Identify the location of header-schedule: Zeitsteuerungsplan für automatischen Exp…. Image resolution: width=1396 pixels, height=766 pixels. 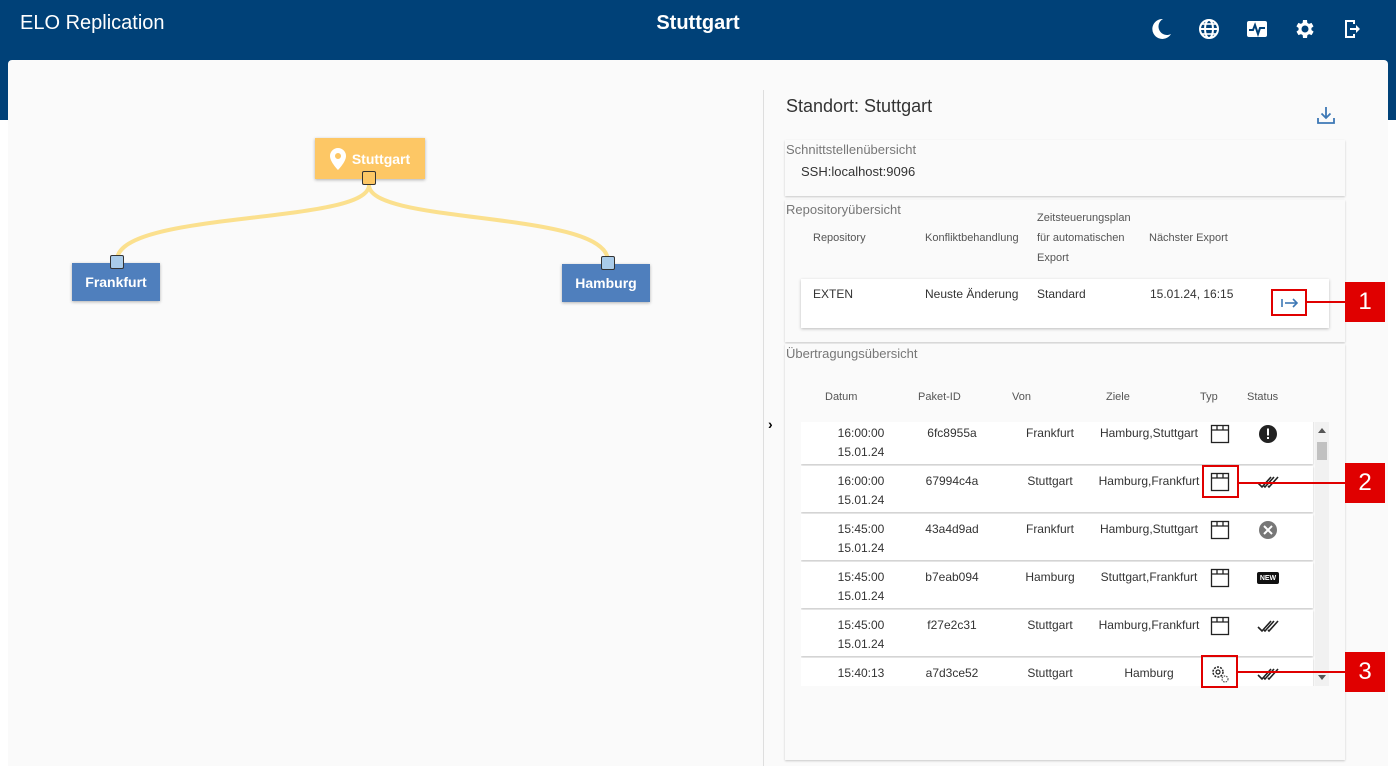
(1084, 238).